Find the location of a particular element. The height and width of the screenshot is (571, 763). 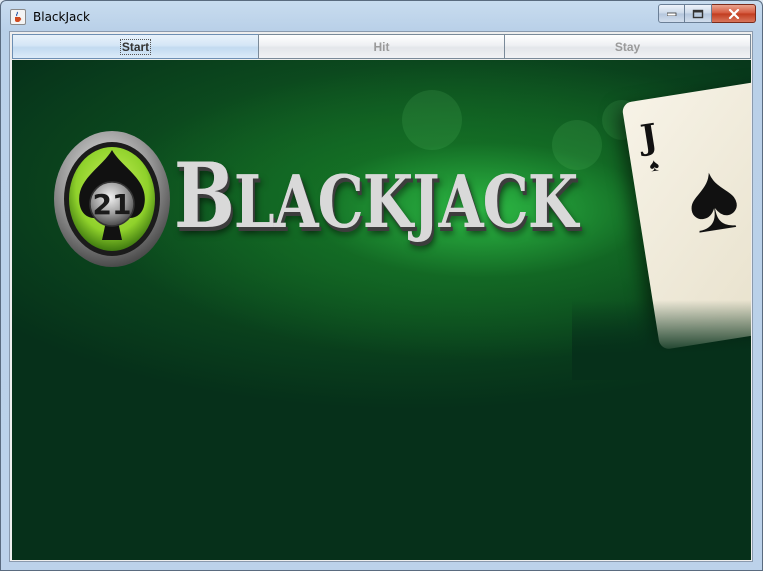

hit-button-label: Hit is located at coordinates (381, 46).